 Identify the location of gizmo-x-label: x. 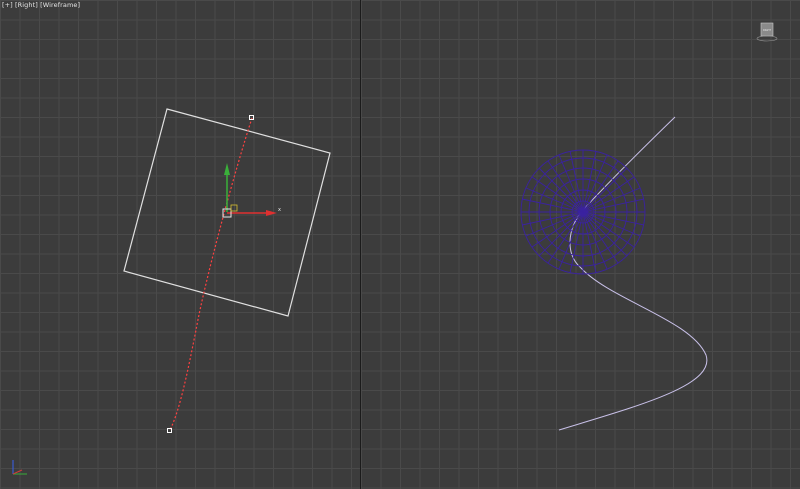
(279, 210).